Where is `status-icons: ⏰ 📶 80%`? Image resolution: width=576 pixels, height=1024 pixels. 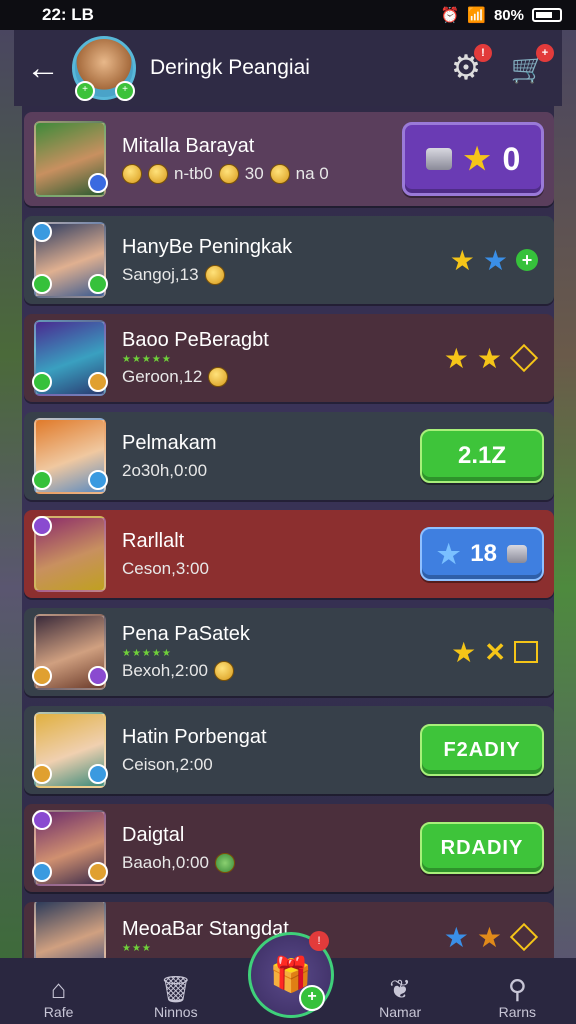 status-icons: ⏰ 📶 80% is located at coordinates (501, 15).